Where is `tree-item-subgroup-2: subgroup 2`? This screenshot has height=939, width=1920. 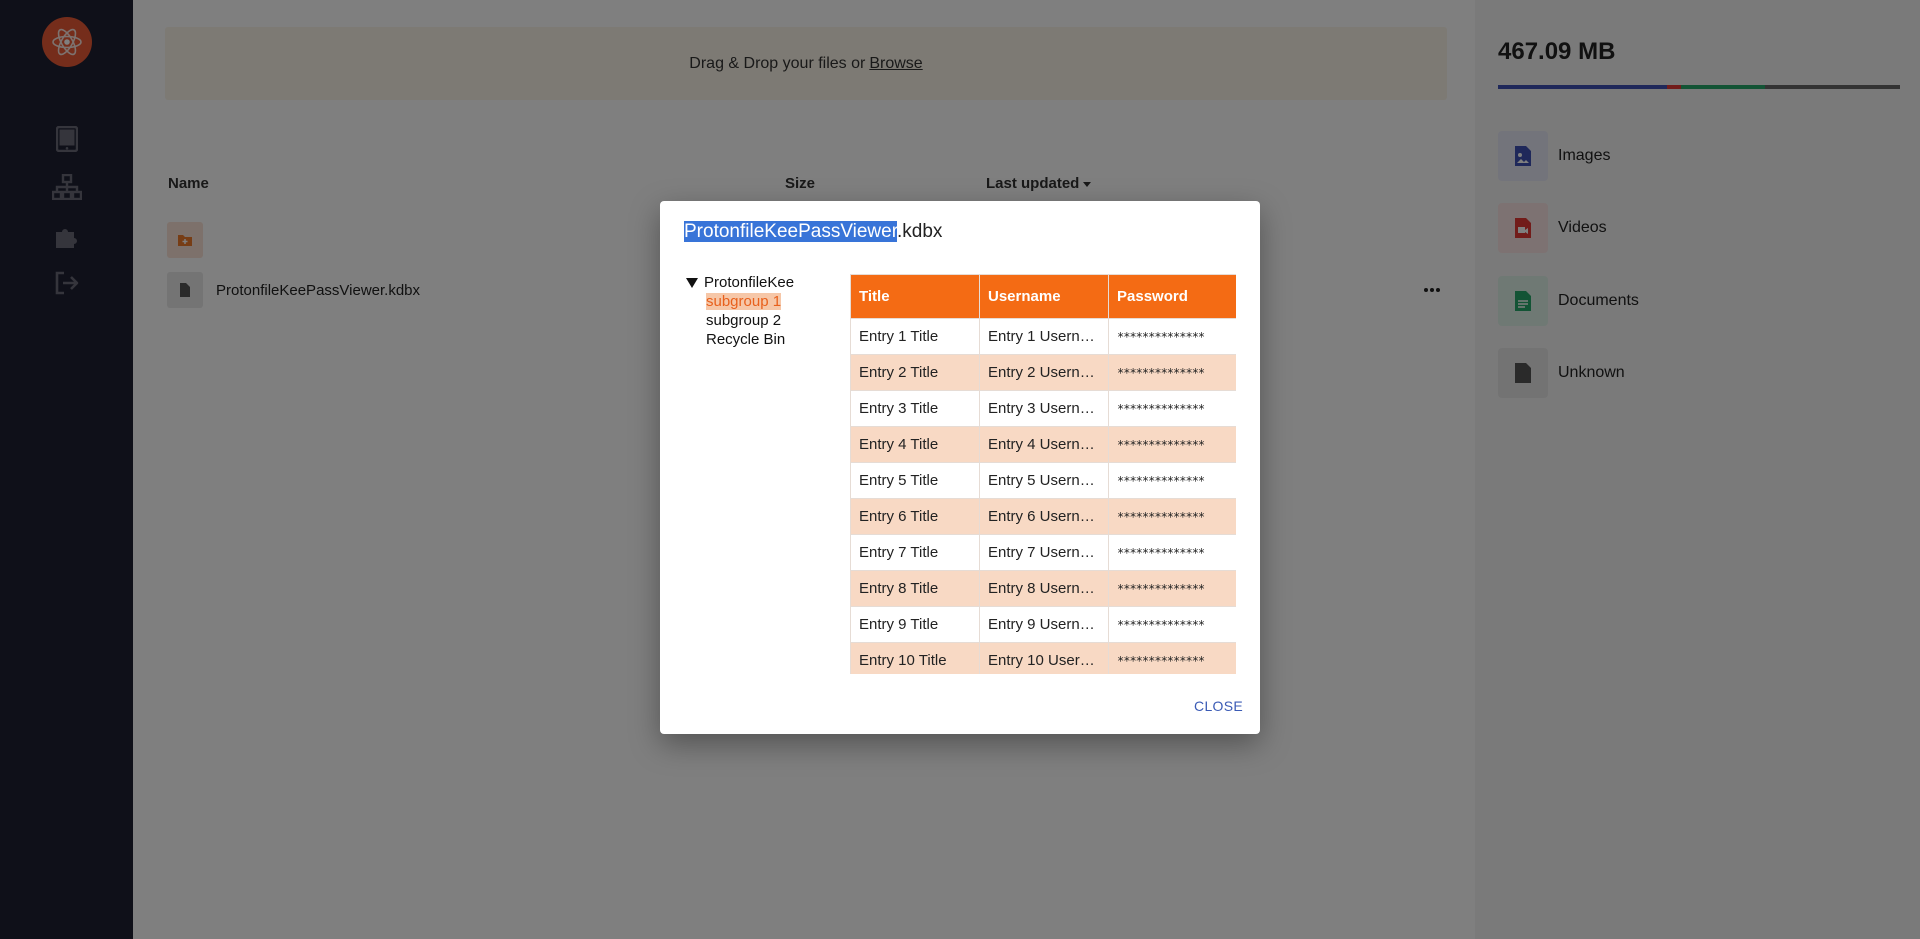 tree-item-subgroup-2: subgroup 2 is located at coordinates (740, 320).